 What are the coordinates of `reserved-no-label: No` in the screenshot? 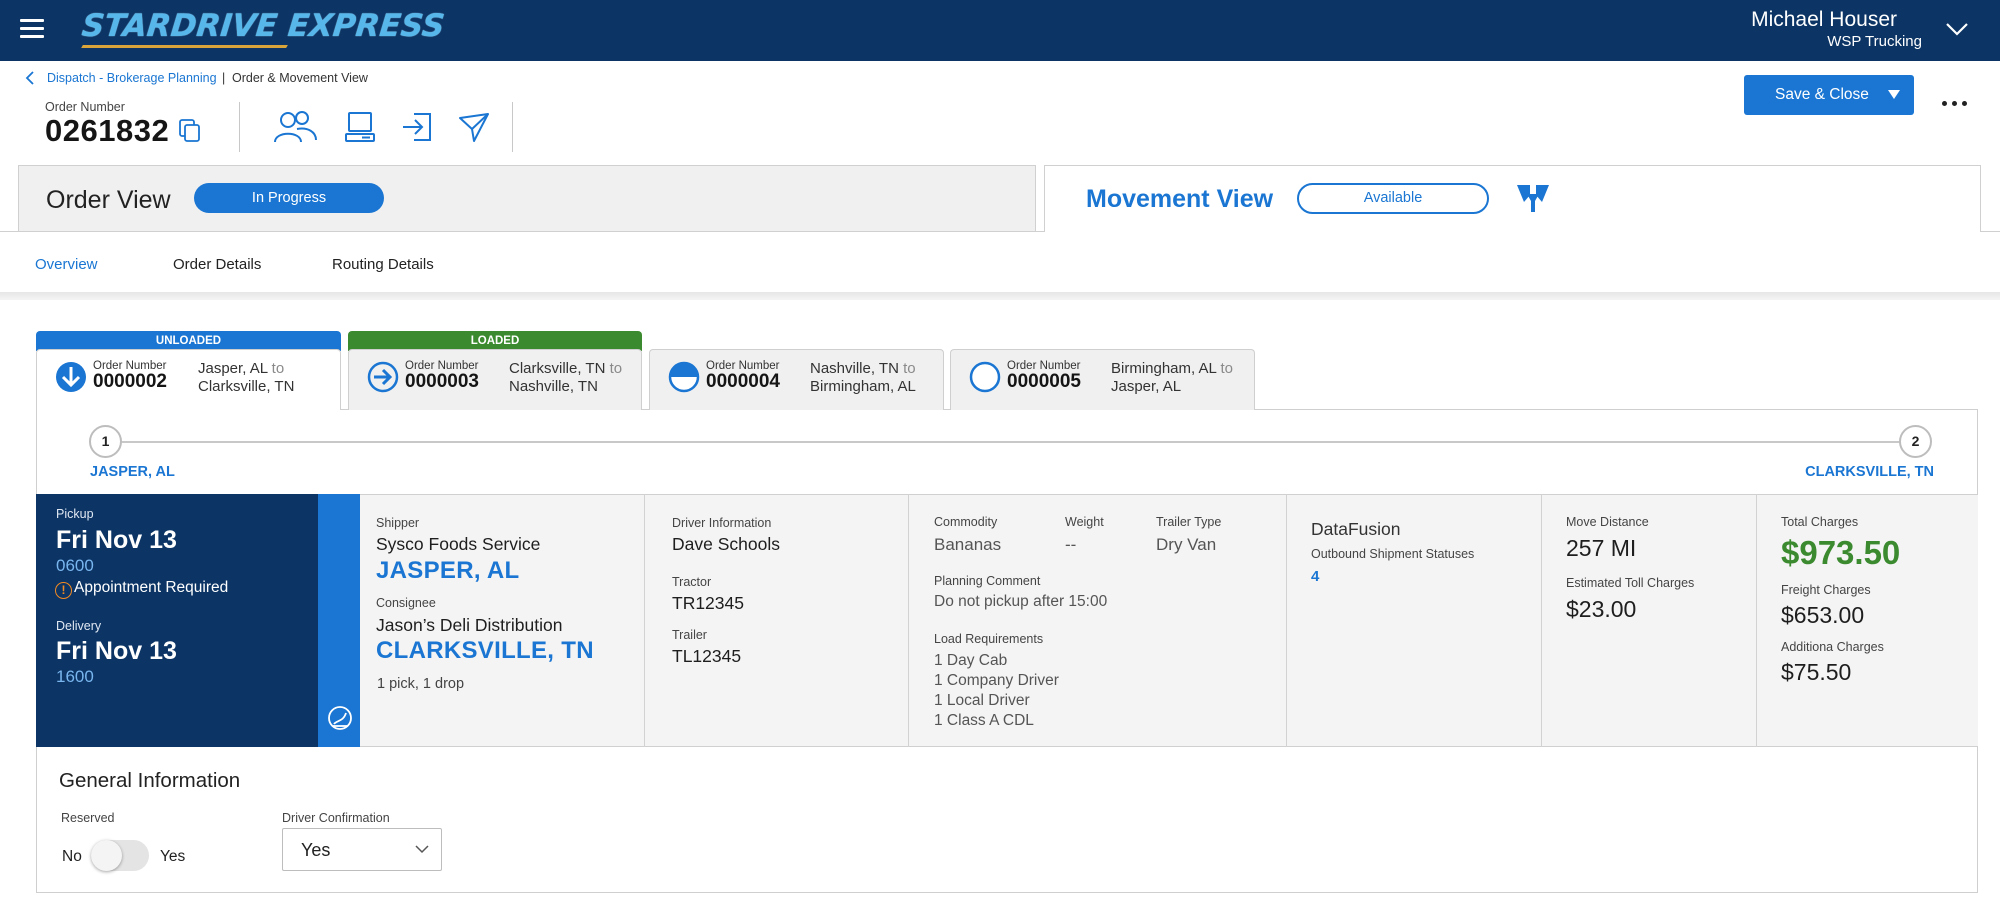 It's located at (72, 856).